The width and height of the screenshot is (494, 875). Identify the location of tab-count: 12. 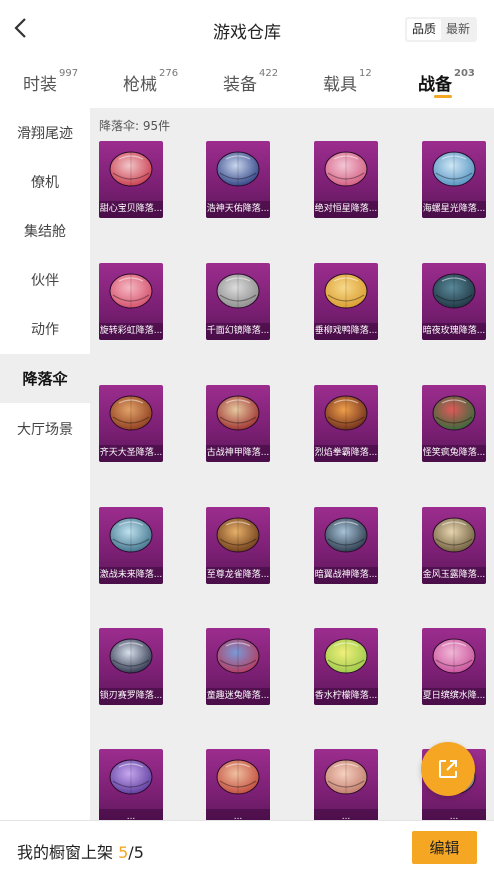
(365, 73).